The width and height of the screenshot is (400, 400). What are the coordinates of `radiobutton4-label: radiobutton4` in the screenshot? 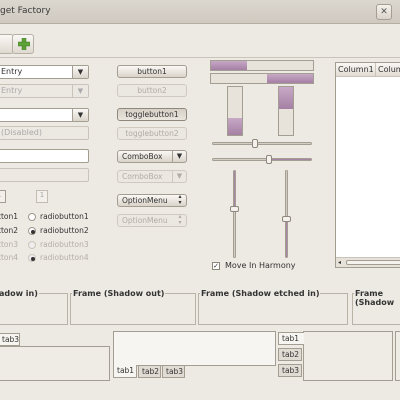 It's located at (64, 257).